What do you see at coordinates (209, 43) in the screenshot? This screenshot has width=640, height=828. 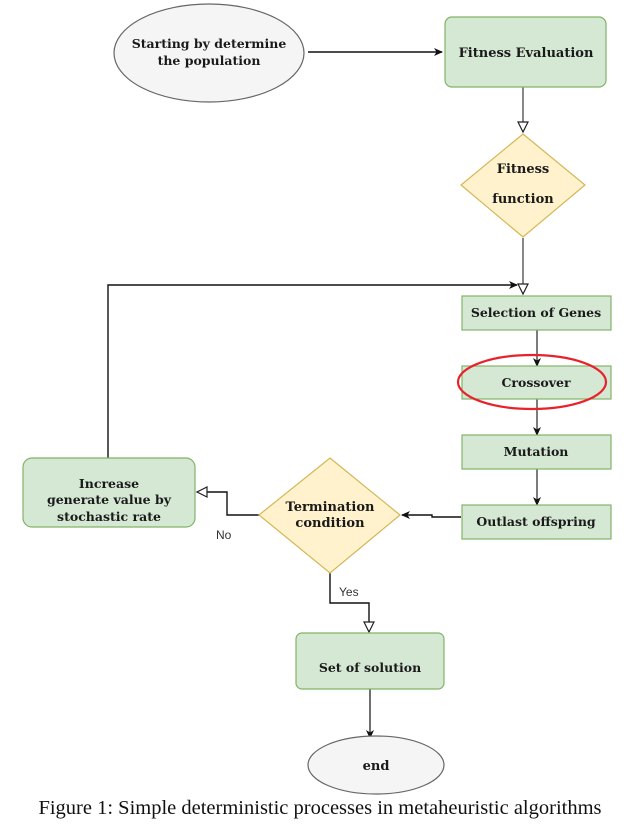 I see `node-start-line-1: Starting by determine` at bounding box center [209, 43].